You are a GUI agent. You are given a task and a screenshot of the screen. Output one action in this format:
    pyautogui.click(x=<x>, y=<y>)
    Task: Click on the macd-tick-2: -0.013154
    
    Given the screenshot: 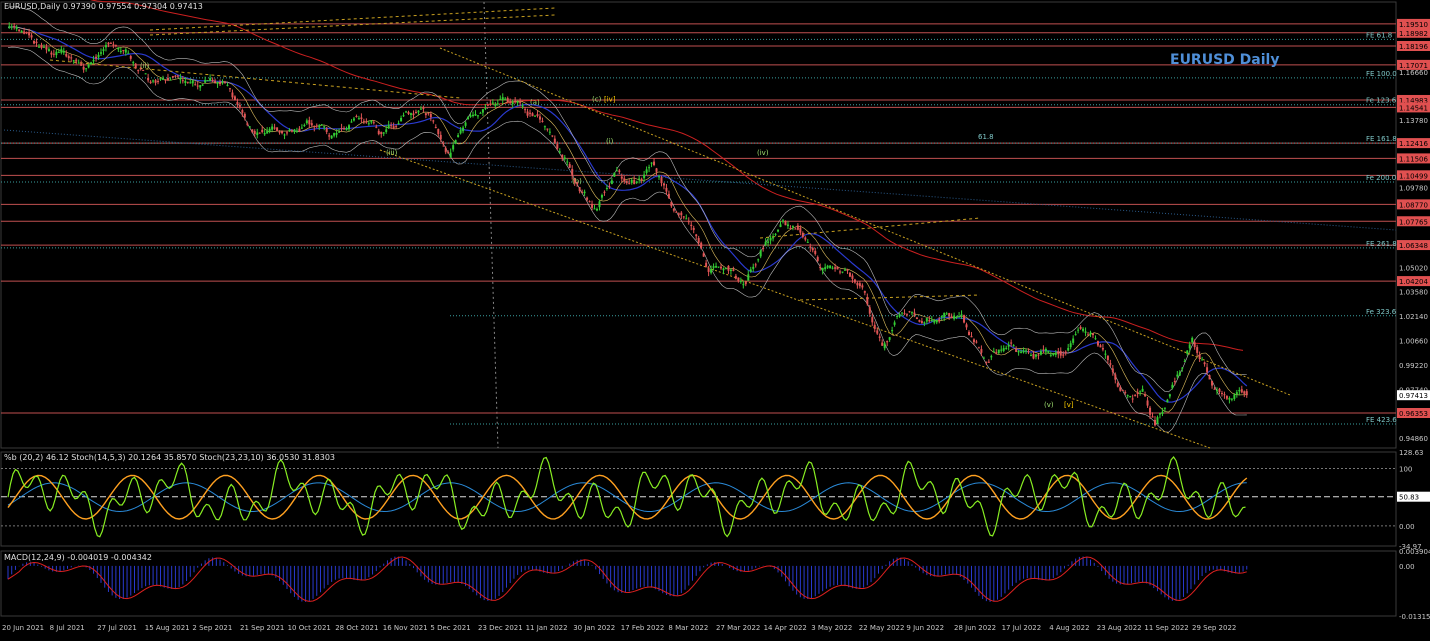 What is the action you would take?
    pyautogui.click(x=1414, y=617)
    